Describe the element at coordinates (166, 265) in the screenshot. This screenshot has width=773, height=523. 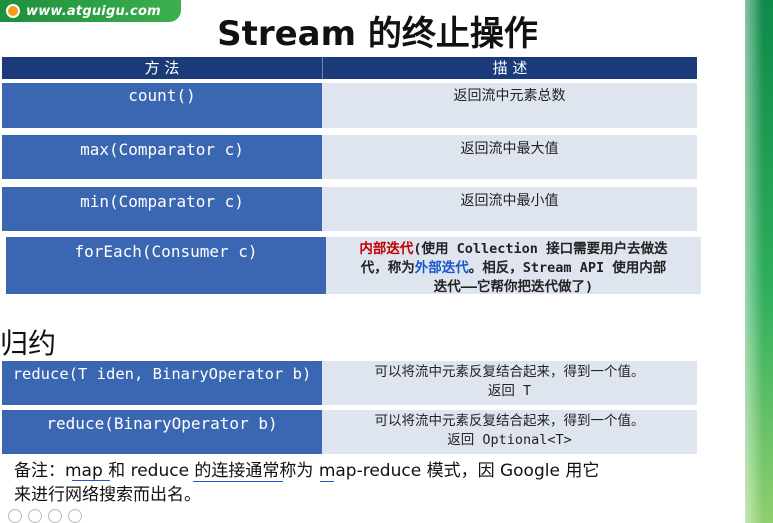
I see `method-cell: forEach(Consumer c)` at that location.